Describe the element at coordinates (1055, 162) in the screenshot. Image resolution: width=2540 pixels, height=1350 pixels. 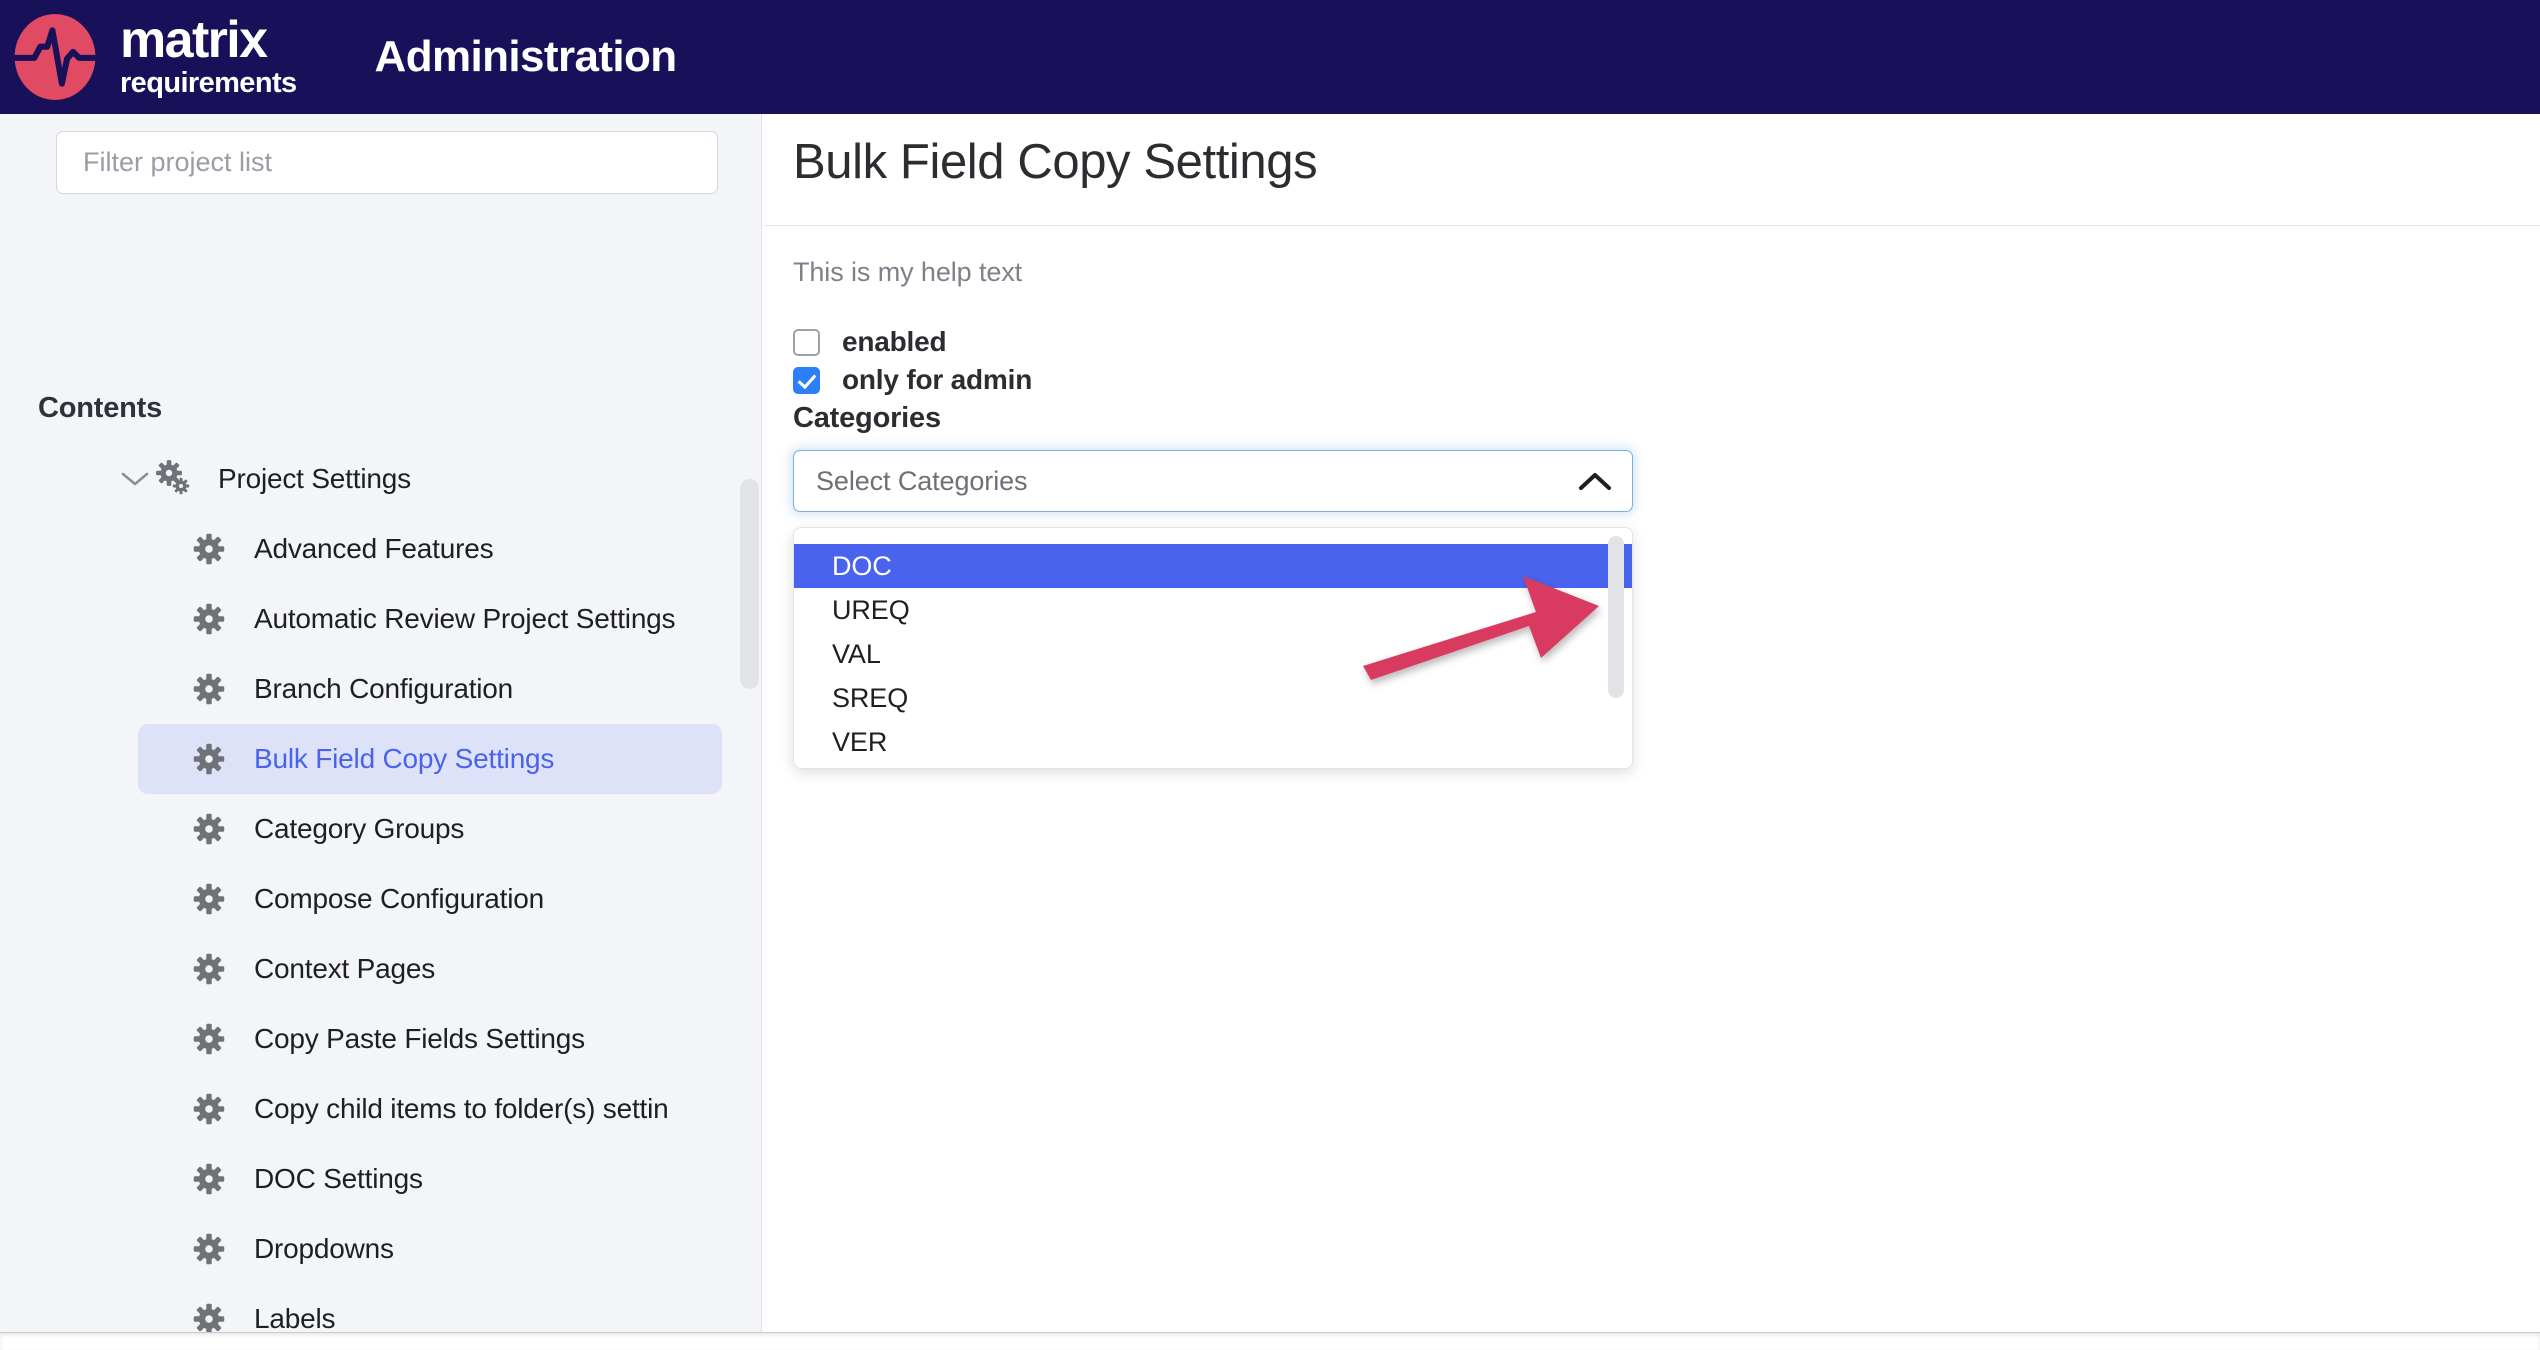
I see `page-title: Bulk Field Copy Settings` at that location.